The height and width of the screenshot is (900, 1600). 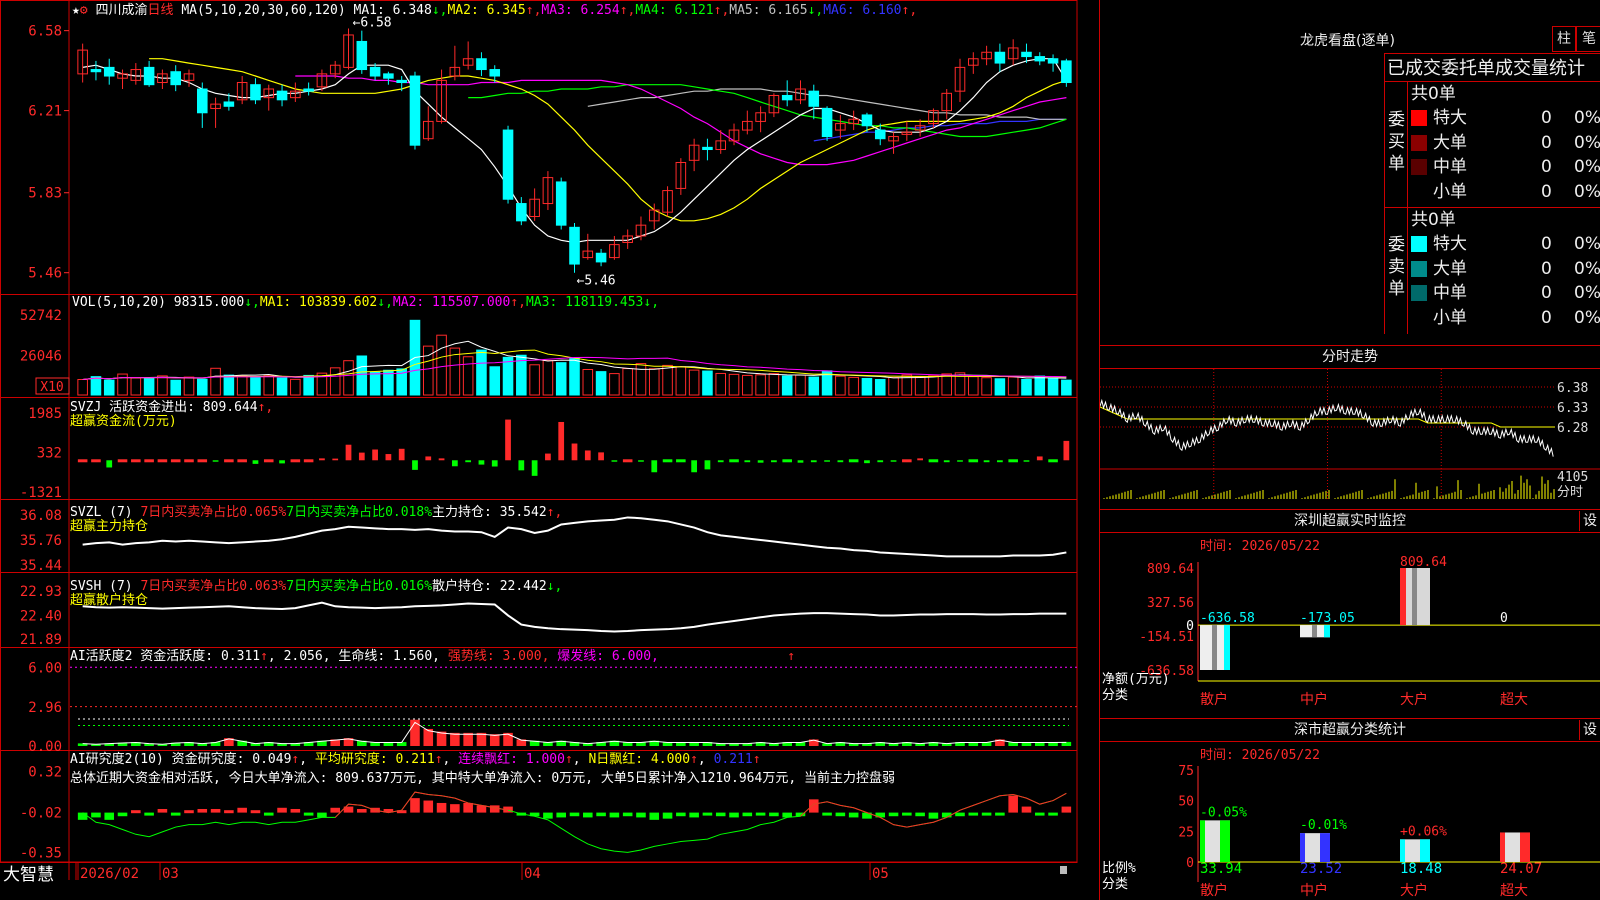 What do you see at coordinates (1423, 562) in the screenshot?
I see `monitor-value-label: 809.64` at bounding box center [1423, 562].